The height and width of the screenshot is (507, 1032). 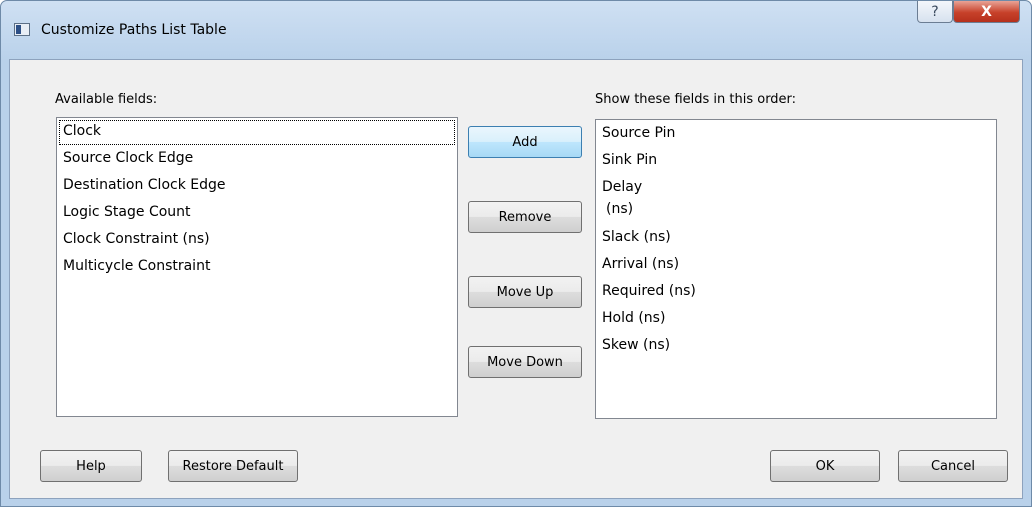 I want to click on shown-field-item: Skew (ns), so click(x=796, y=345).